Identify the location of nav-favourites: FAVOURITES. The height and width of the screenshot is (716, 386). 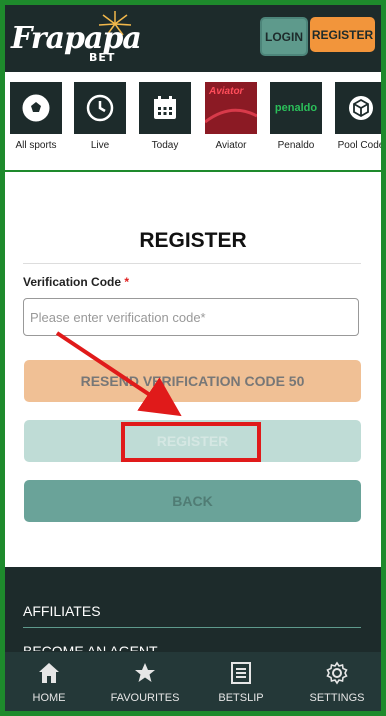
(145, 682).